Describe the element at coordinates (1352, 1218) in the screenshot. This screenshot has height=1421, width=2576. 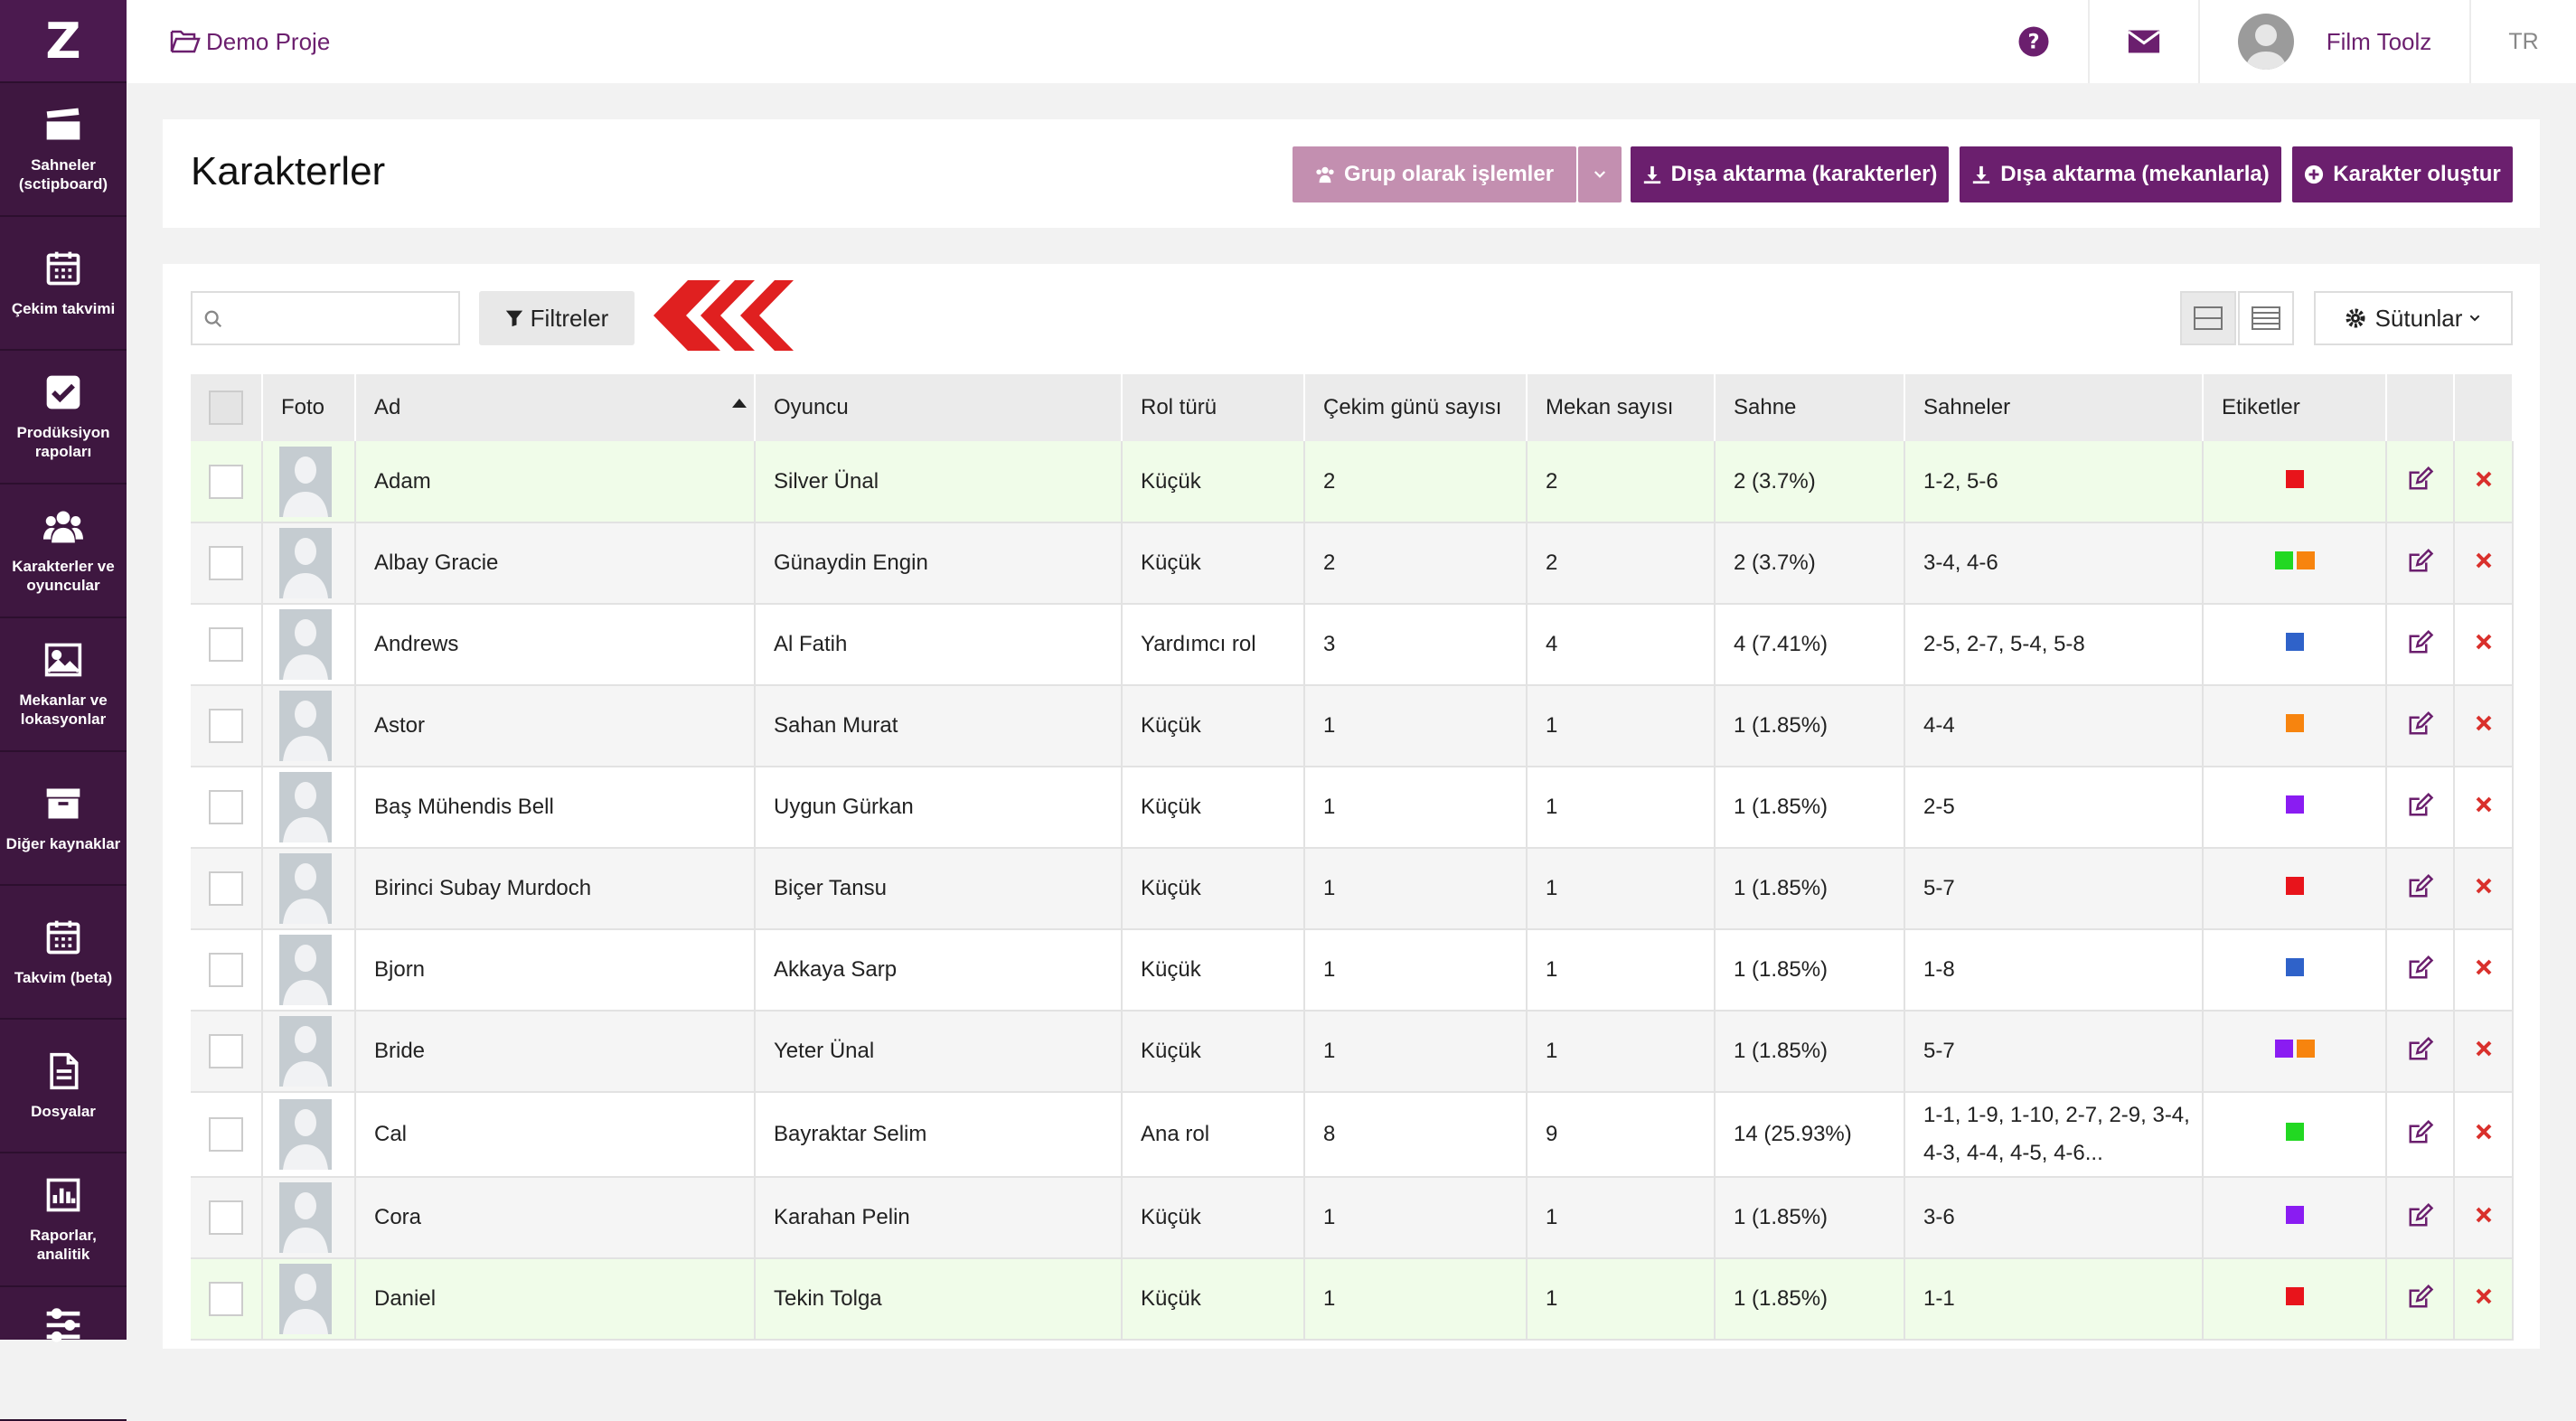
I see `table-row: Cora Karahan Pelin Küçük 1 1 1 (1.85%) 3-6` at that location.